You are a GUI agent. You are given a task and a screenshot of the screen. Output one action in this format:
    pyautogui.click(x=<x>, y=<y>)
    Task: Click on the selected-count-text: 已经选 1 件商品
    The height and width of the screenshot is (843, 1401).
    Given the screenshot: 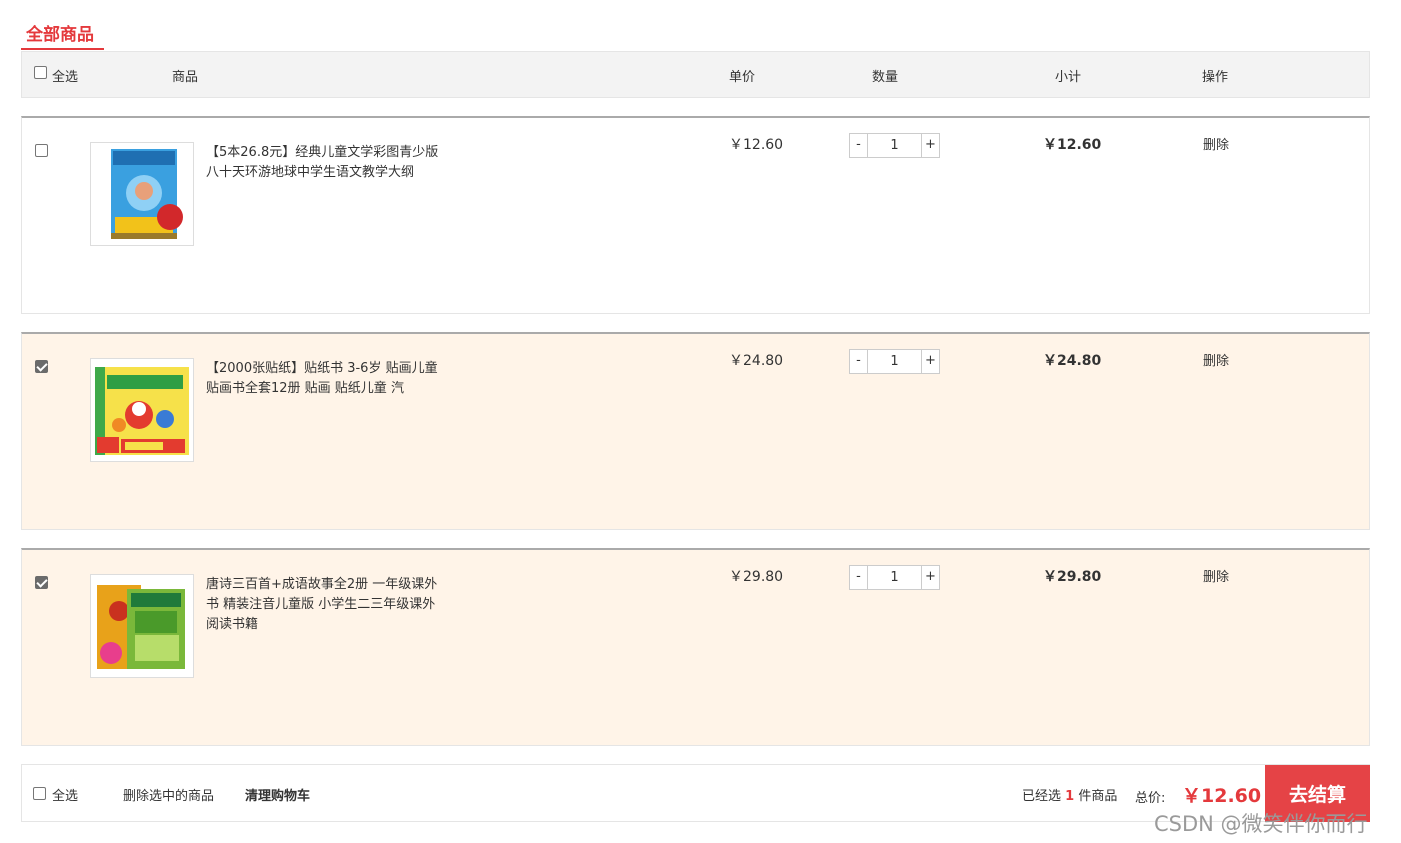 What is the action you would take?
    pyautogui.click(x=1069, y=794)
    